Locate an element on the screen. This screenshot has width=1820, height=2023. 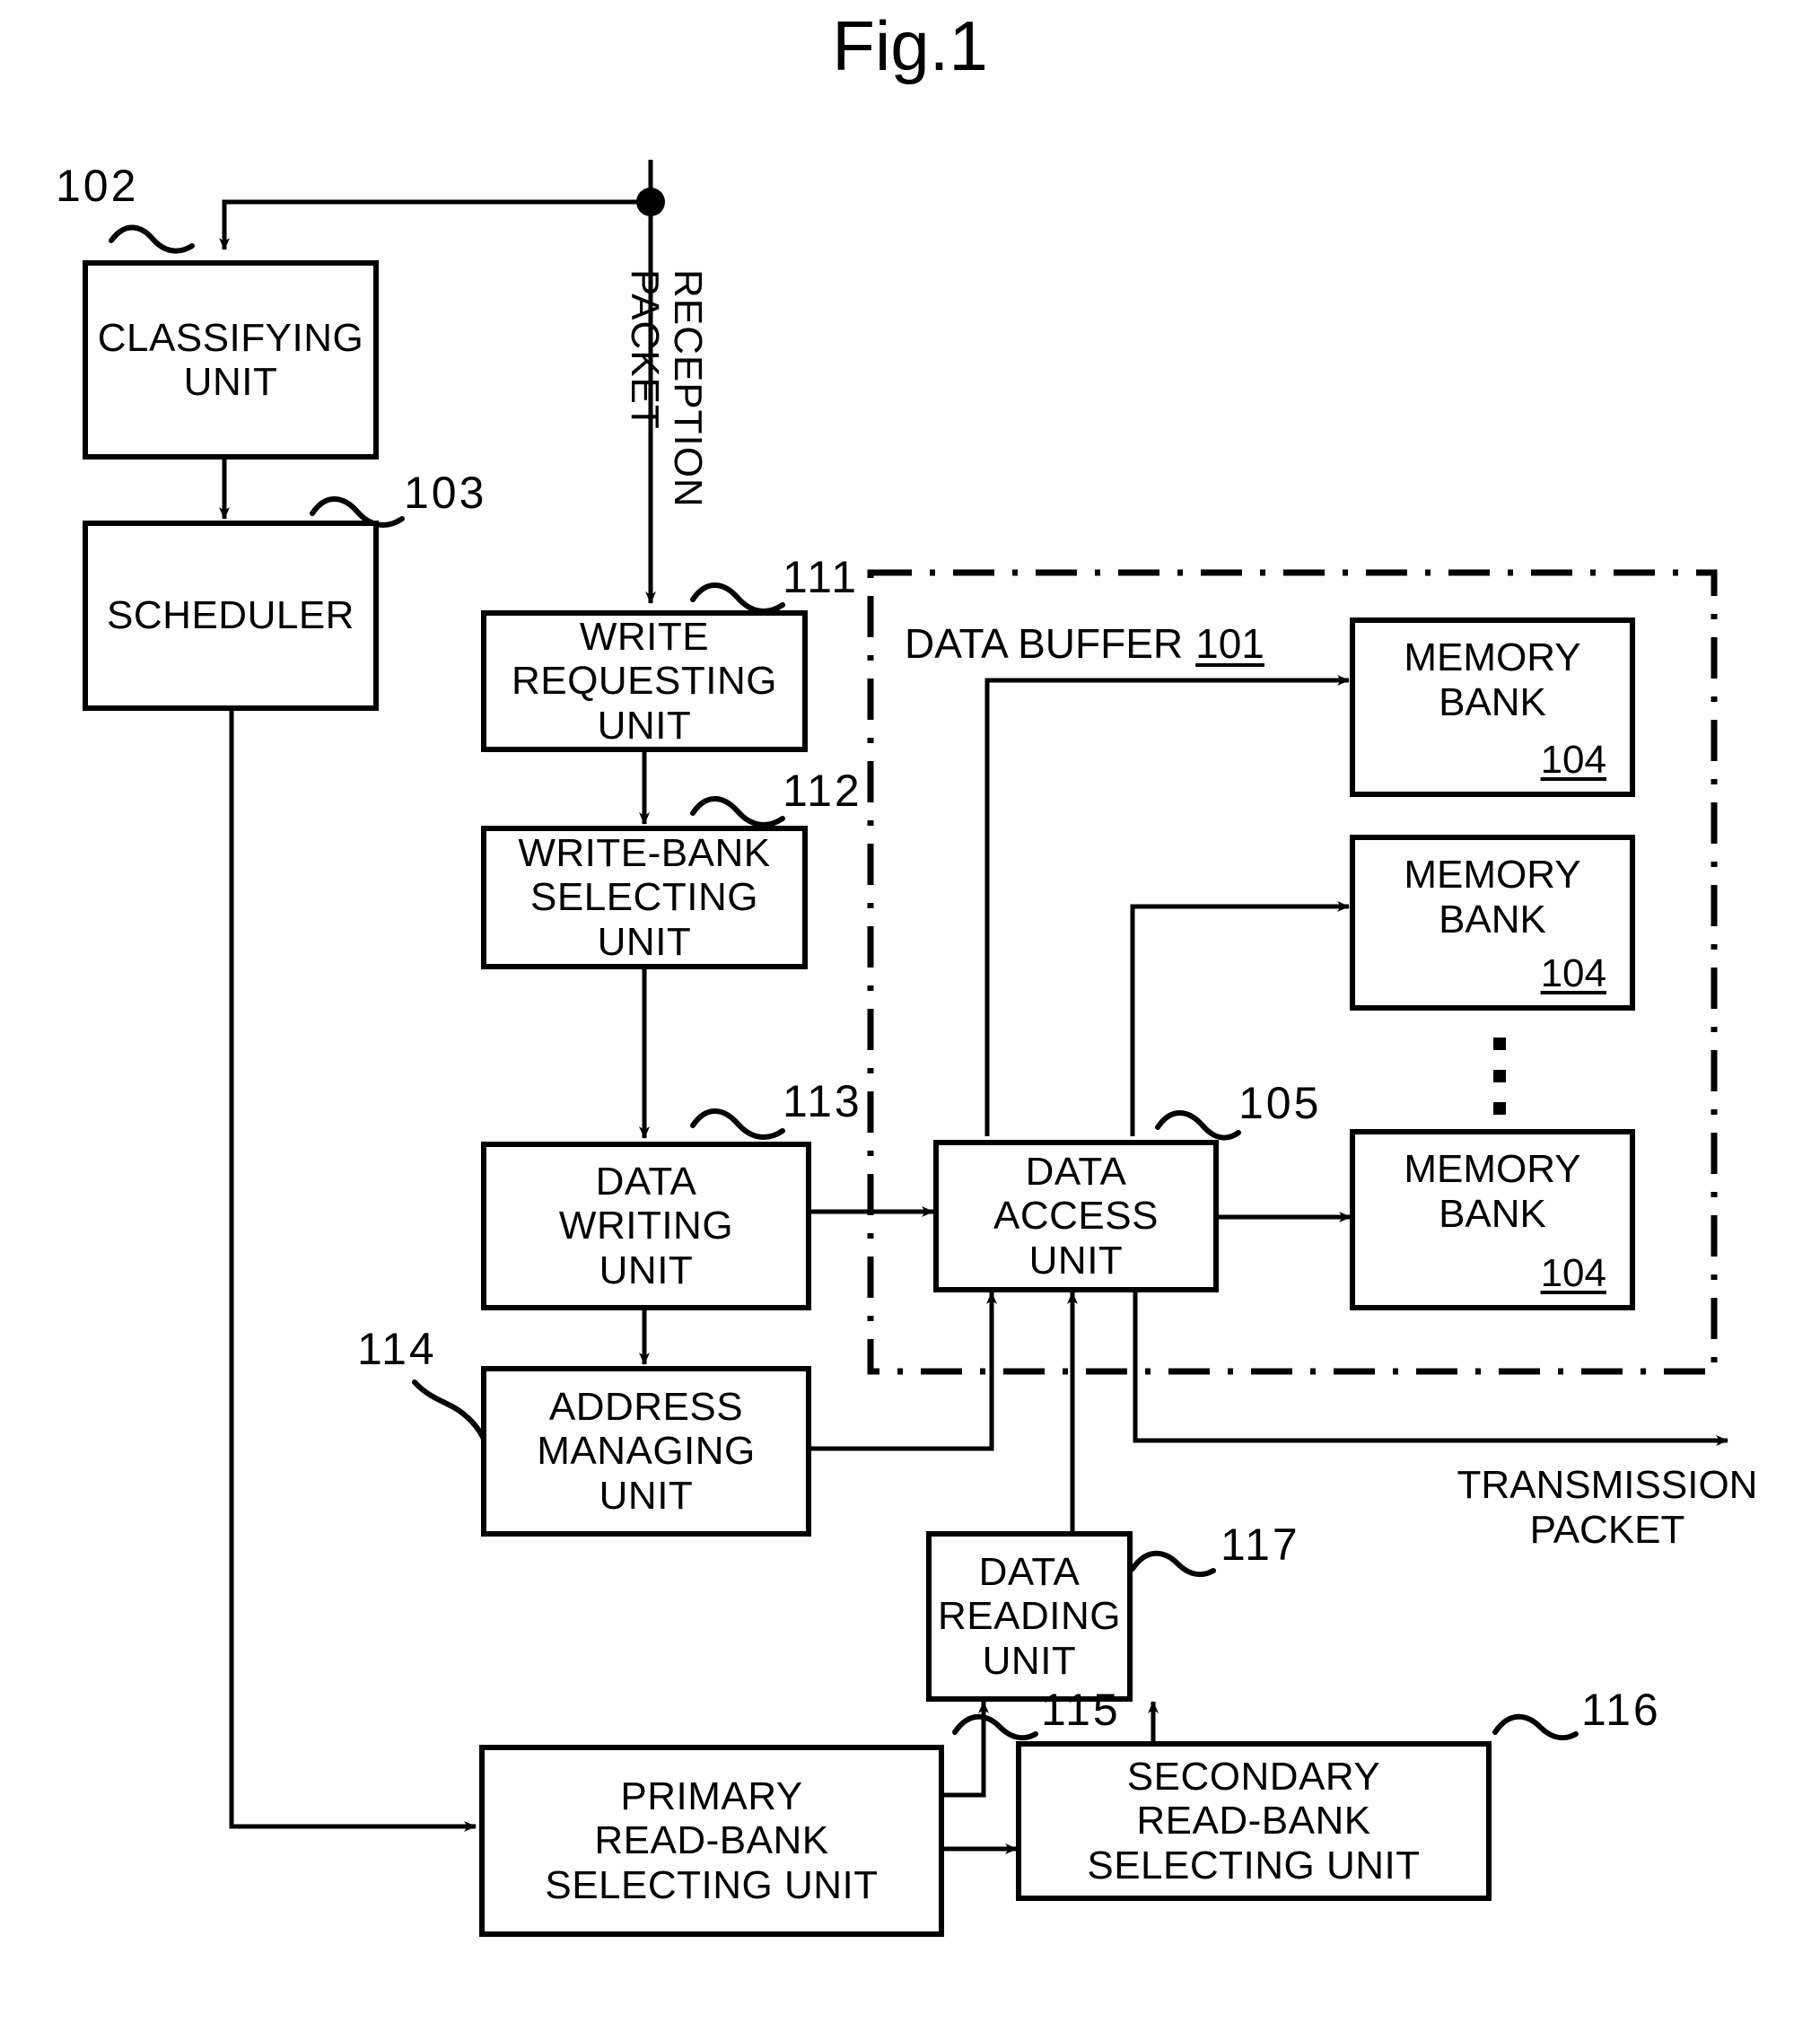
block-data-reading-unit-label: DATA READING UNIT is located at coordinates (1029, 1616).